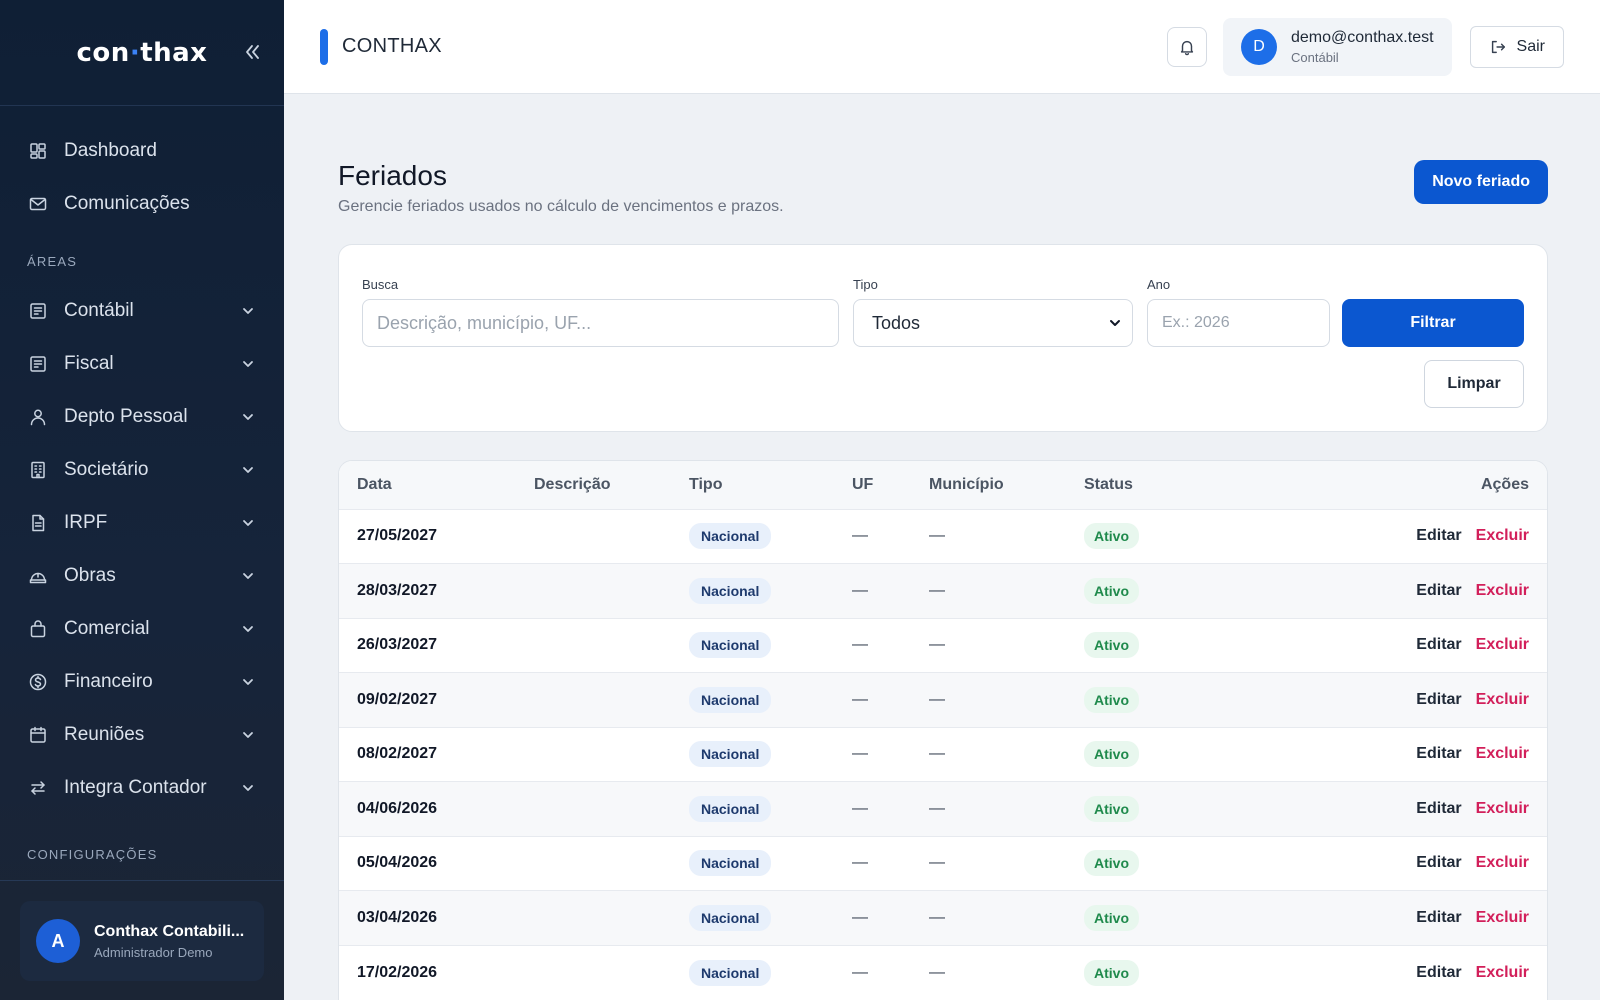 This screenshot has height=1000, width=1600. Describe the element at coordinates (142, 363) in the screenshot. I see `sidebar-item-fiscal: Fiscal` at that location.